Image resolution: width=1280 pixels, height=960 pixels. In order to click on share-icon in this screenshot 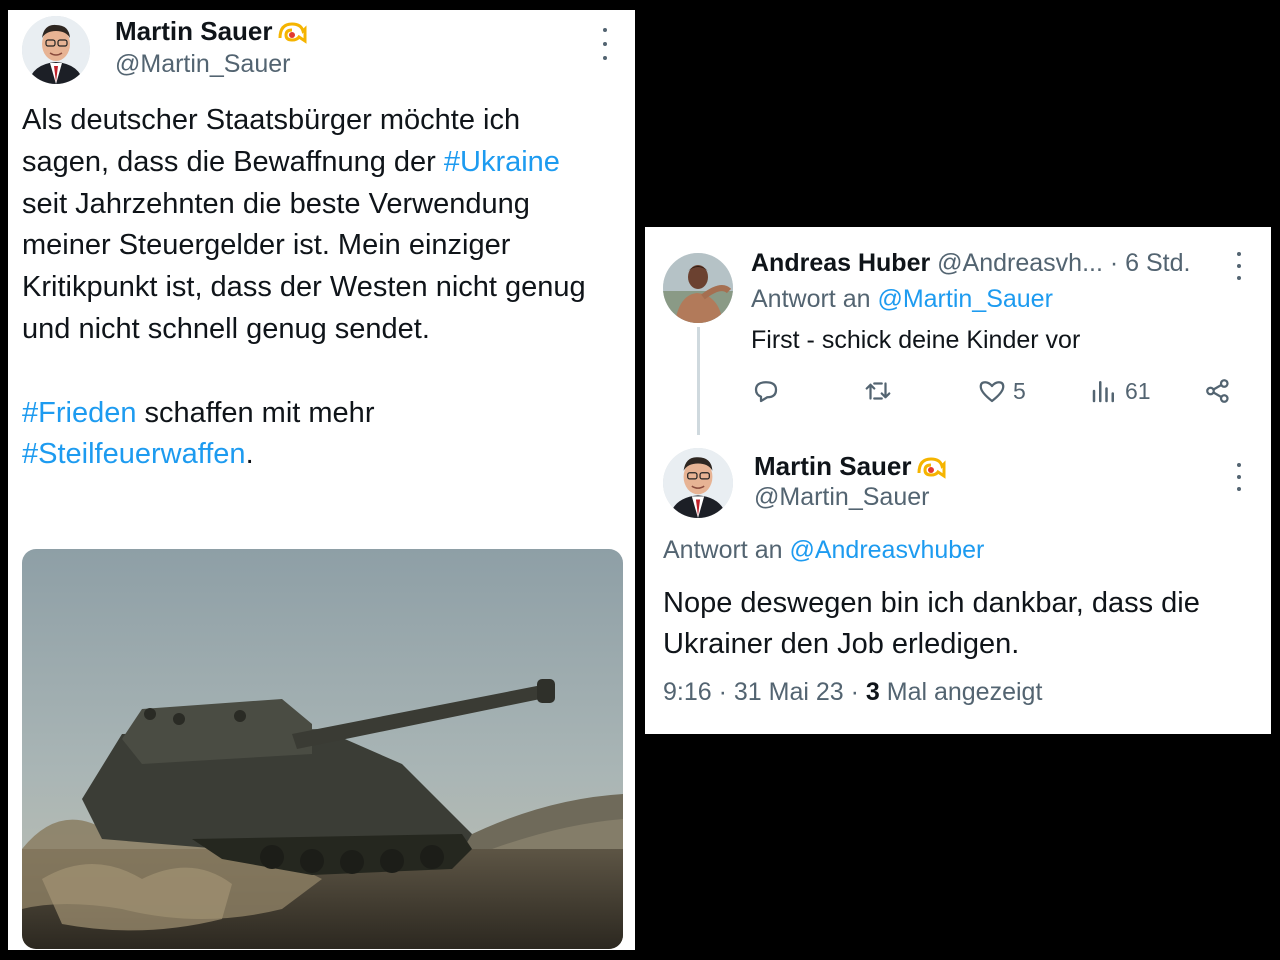, I will do `click(1217, 391)`.